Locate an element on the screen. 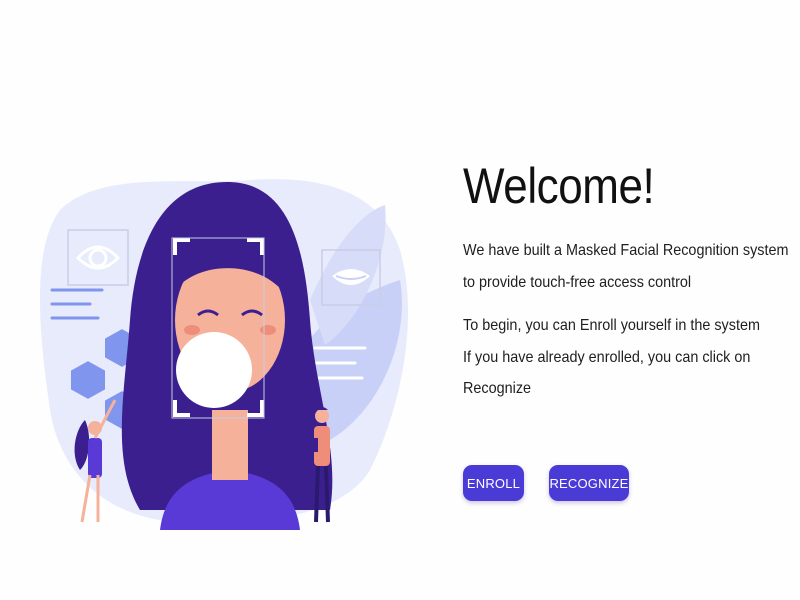  instruction-line: Recognize is located at coordinates (497, 388).